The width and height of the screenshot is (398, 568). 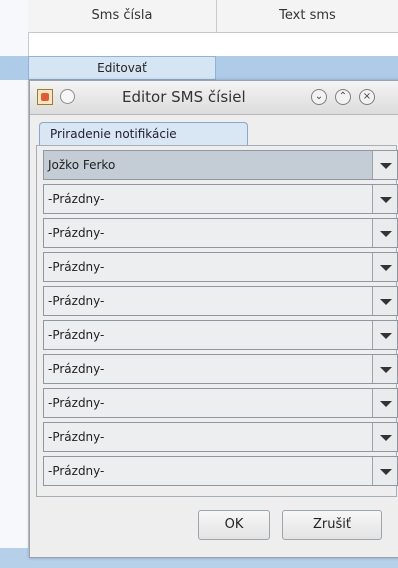 I want to click on recipient-combo-6: -Prázdny-, so click(x=220, y=335).